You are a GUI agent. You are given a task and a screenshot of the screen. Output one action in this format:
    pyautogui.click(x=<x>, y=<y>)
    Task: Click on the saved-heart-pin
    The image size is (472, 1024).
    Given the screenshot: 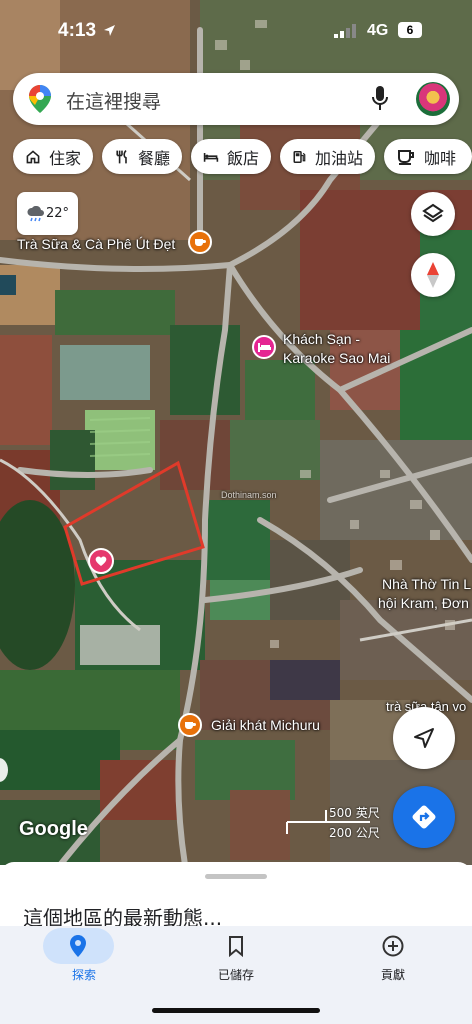 What is the action you would take?
    pyautogui.click(x=101, y=561)
    